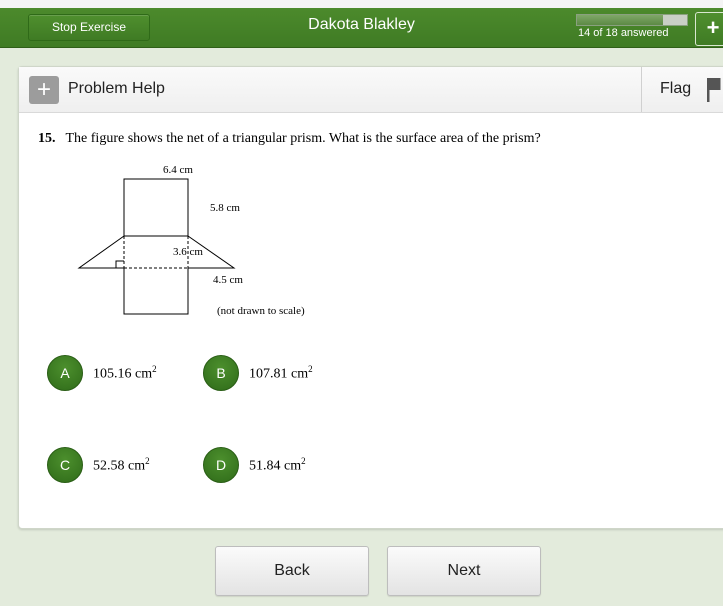 The height and width of the screenshot is (606, 723). Describe the element at coordinates (188, 252) in the screenshot. I see `label-triangle-height: 3.6 cm` at that location.